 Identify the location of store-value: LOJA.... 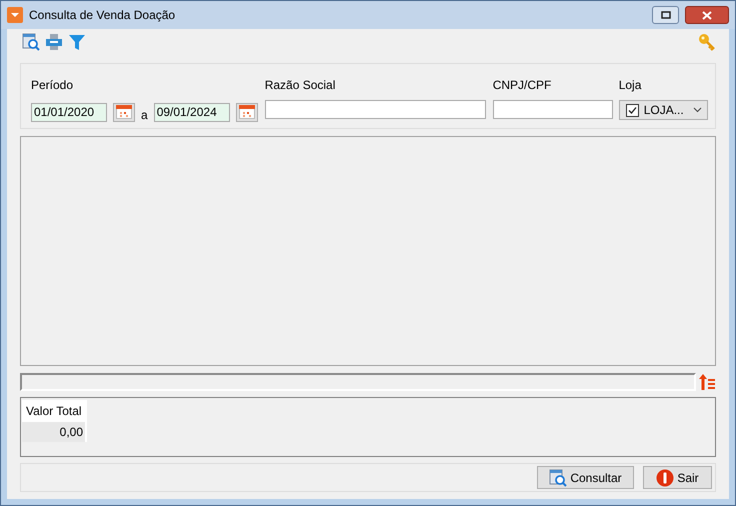
(664, 110).